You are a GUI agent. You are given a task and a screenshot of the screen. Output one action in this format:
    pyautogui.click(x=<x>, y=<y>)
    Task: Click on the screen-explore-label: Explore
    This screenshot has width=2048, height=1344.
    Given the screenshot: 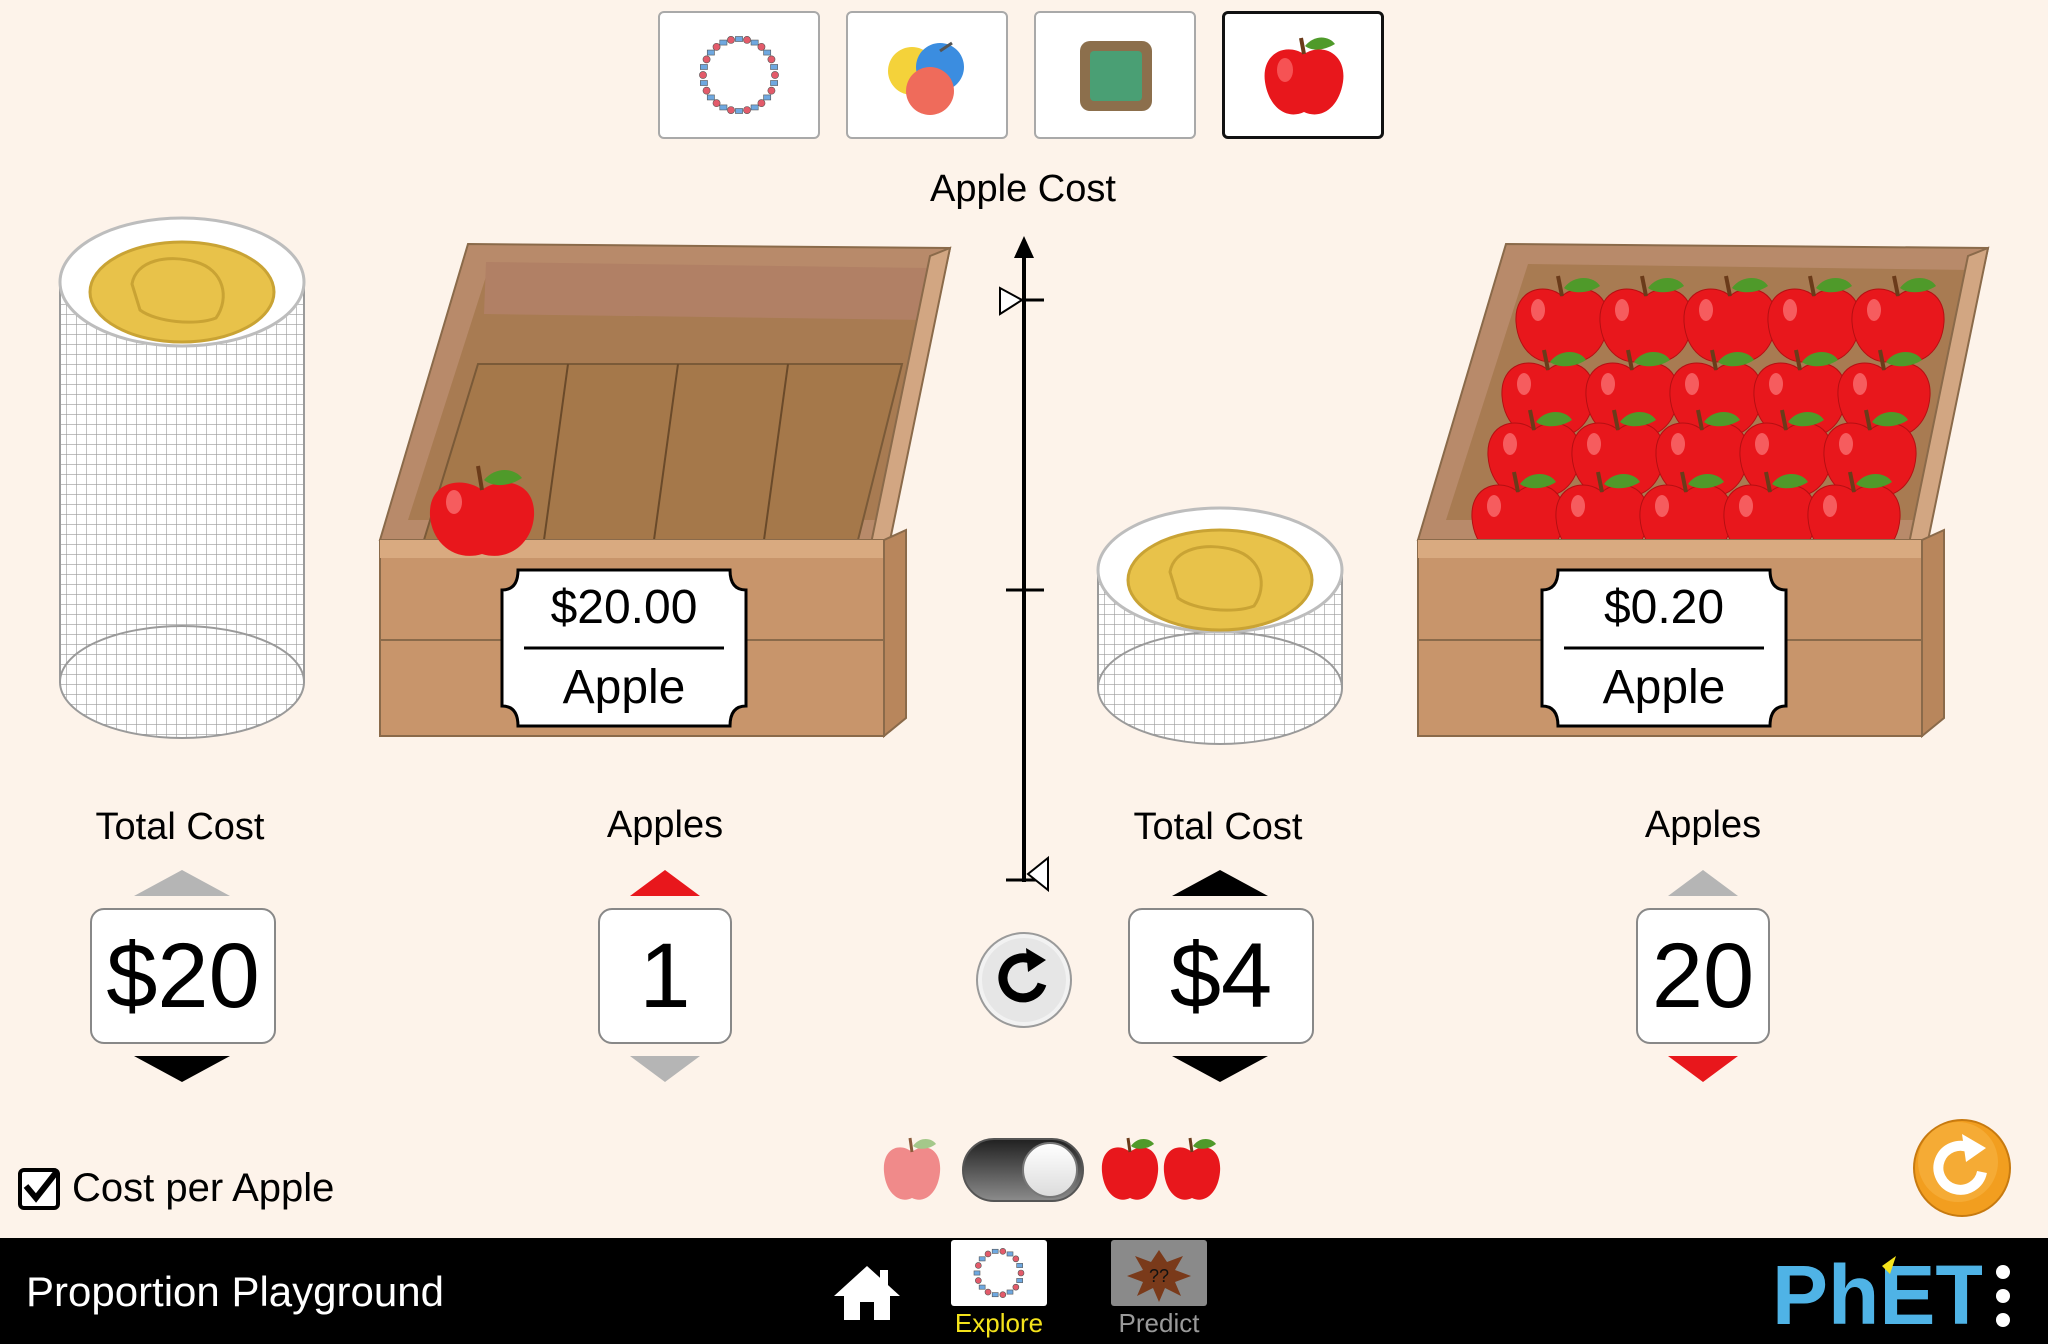 What is the action you would take?
    pyautogui.click(x=999, y=1323)
    